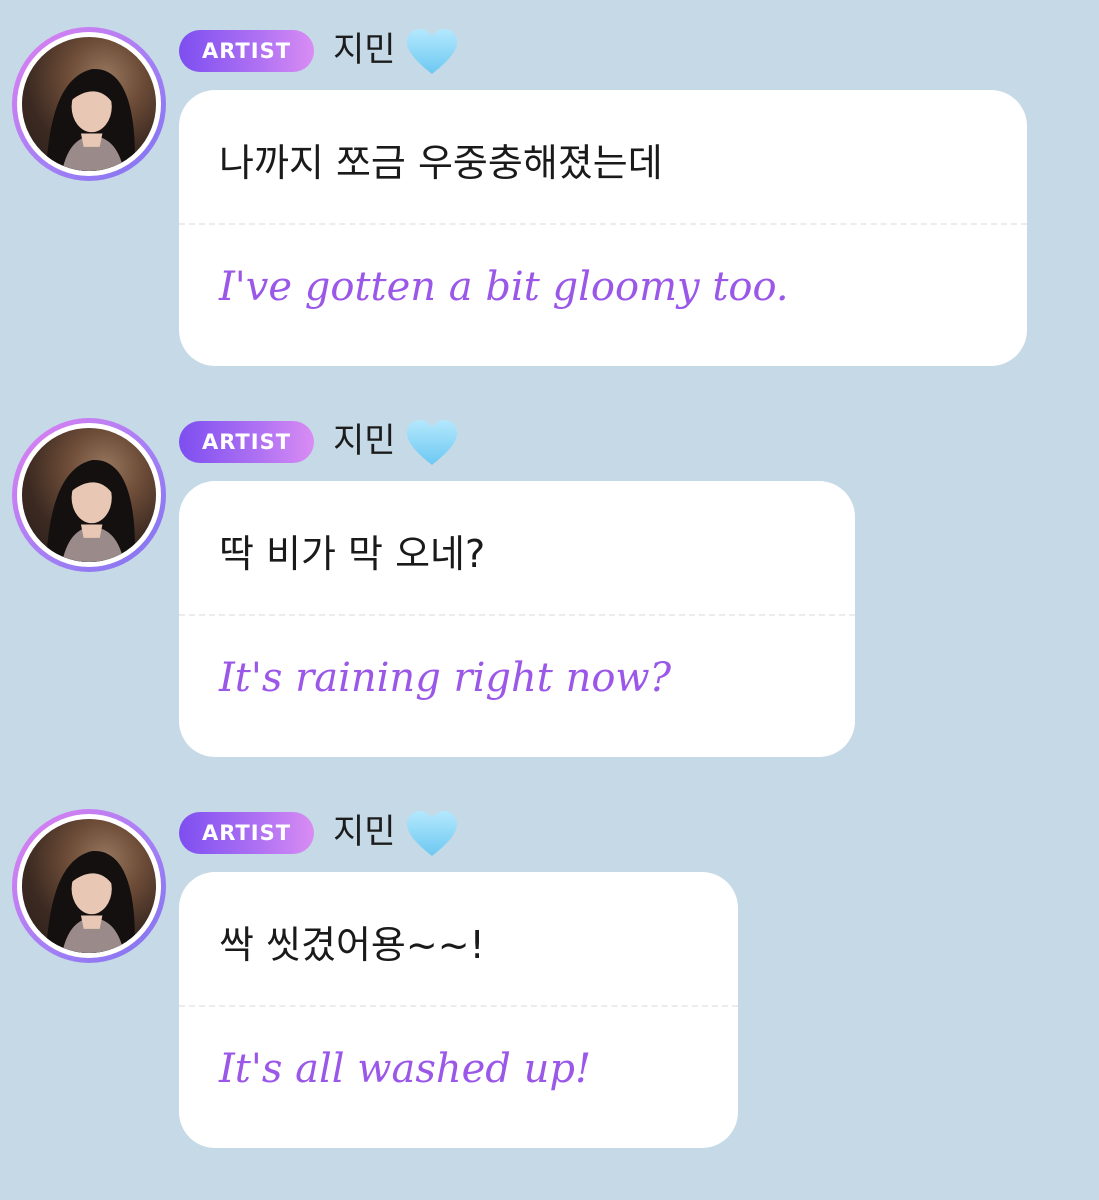  What do you see at coordinates (405, 1069) in the screenshot?
I see `message-translation: It's all washed up!` at bounding box center [405, 1069].